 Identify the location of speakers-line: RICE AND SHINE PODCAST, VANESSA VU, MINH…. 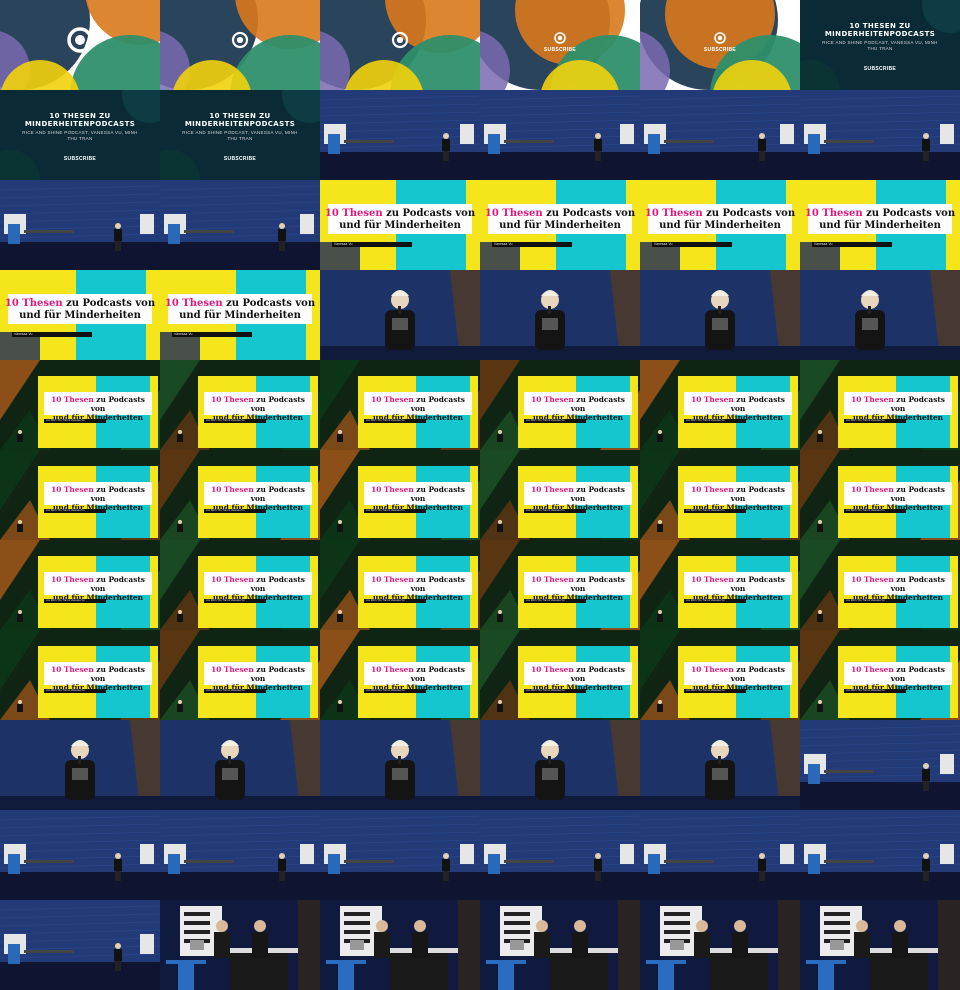
(240, 135).